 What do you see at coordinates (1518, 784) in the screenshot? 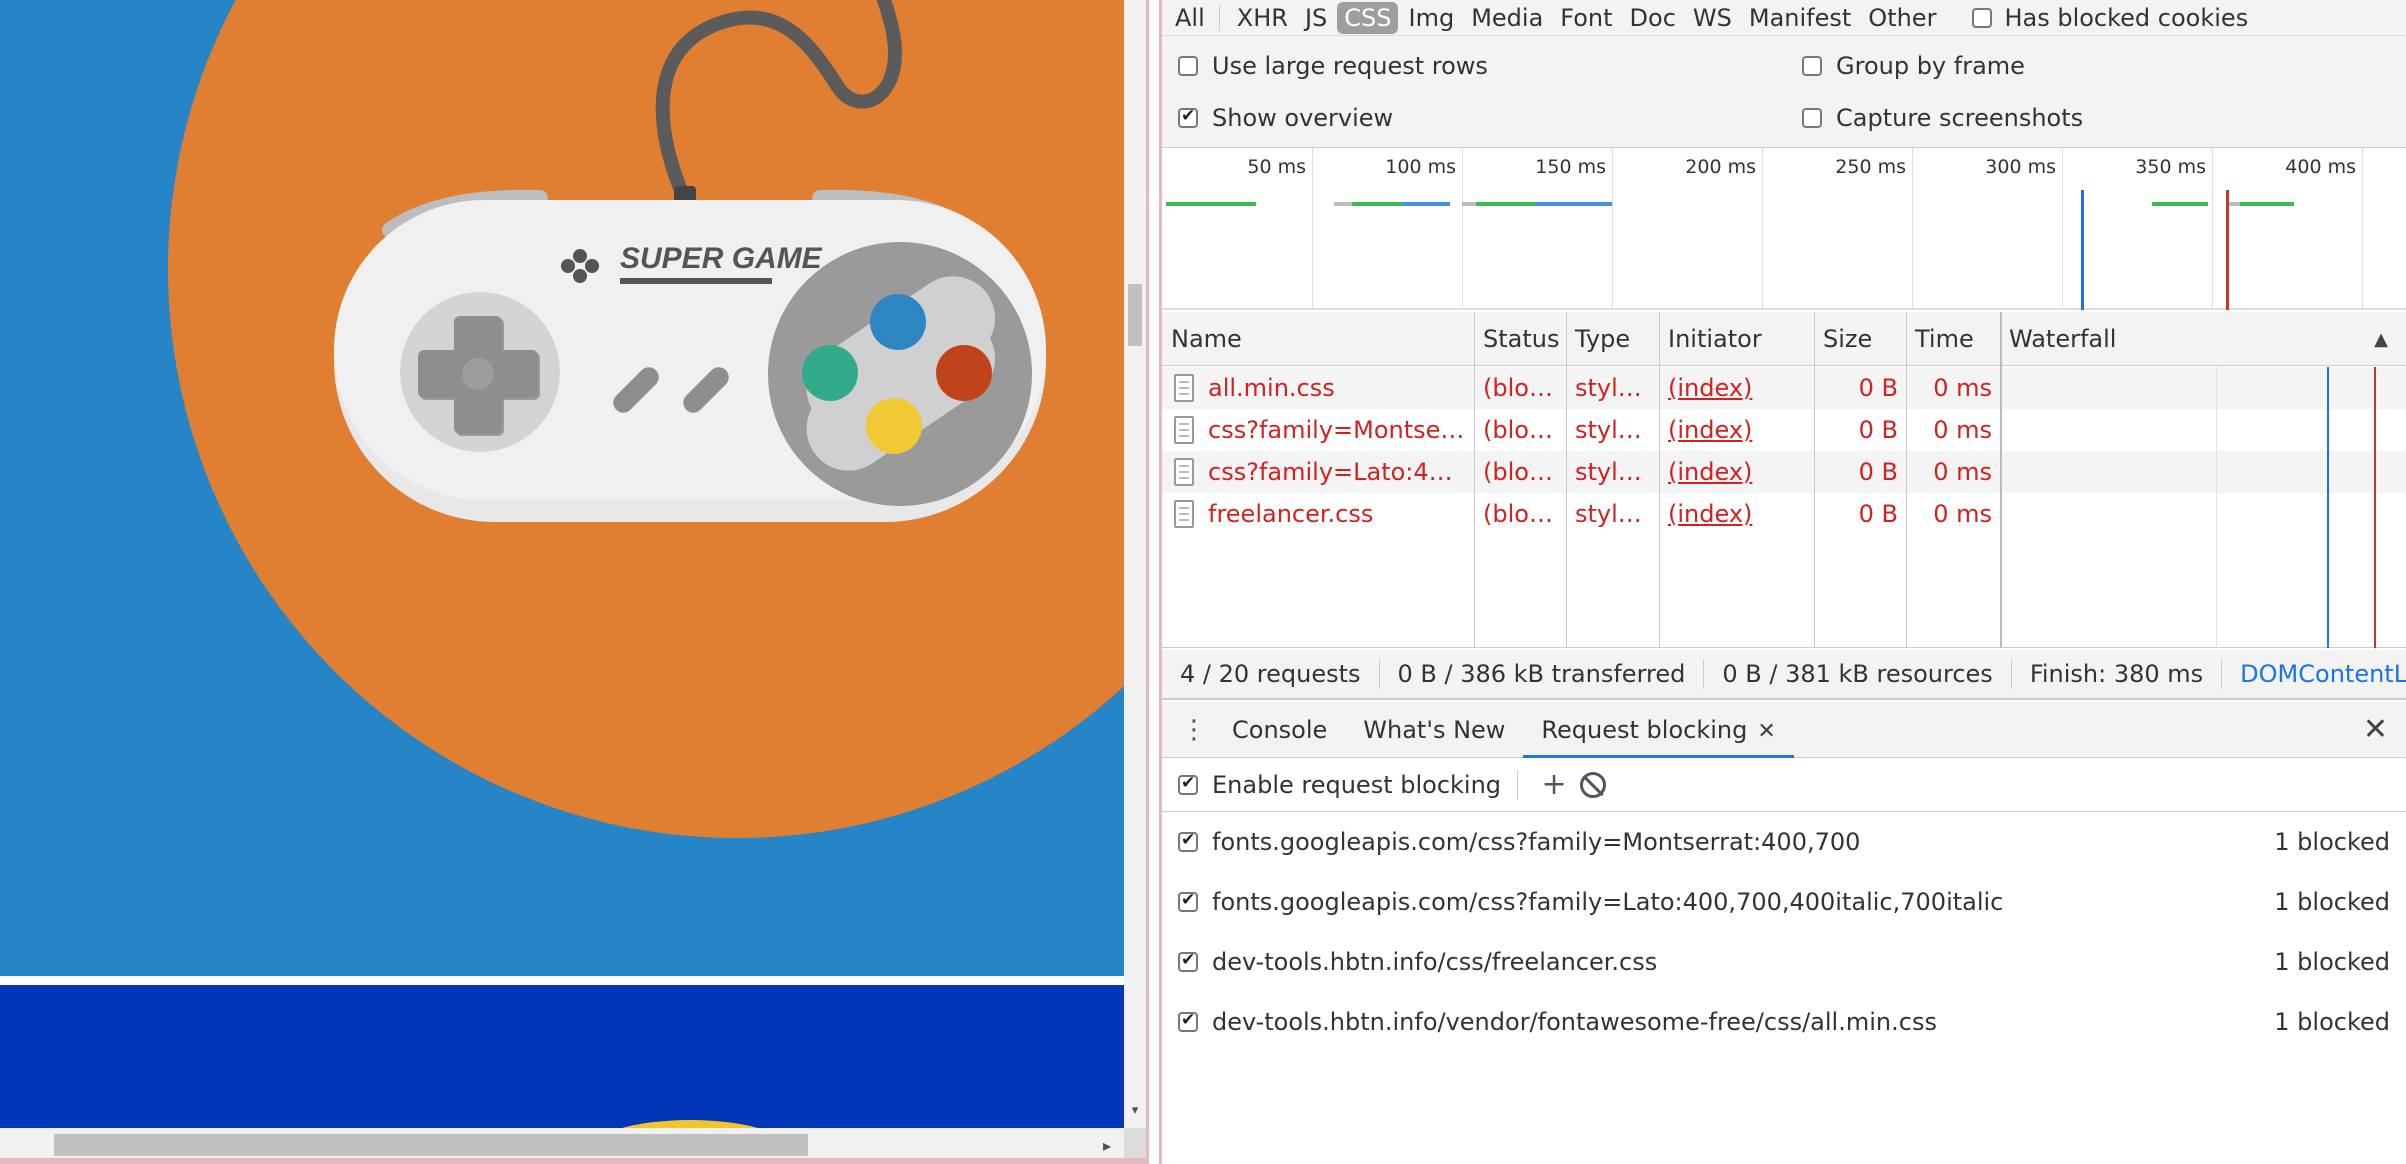
I see `toolbar-separator` at bounding box center [1518, 784].